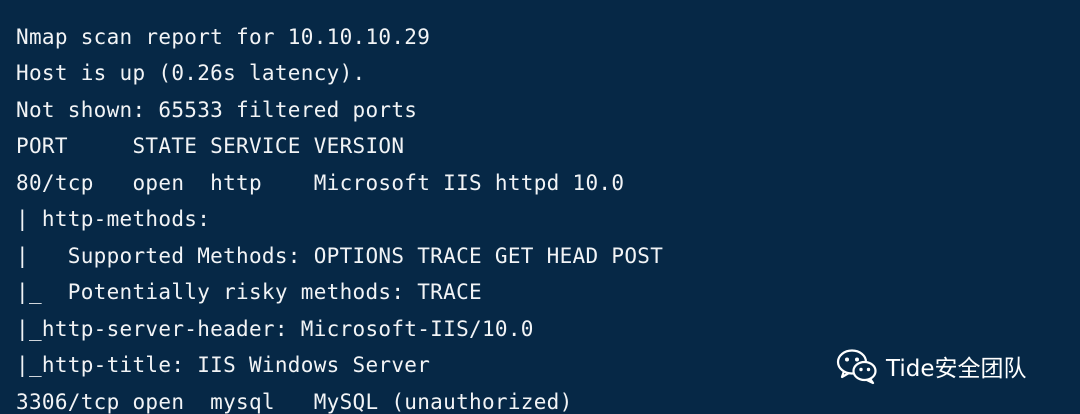  What do you see at coordinates (223, 365) in the screenshot?
I see `terminal-line-http-title: |_http-title: IIS Windows Server` at bounding box center [223, 365].